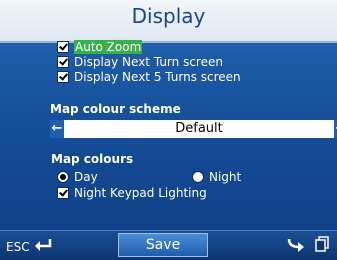 Image resolution: width=337 pixels, height=260 pixels. I want to click on auto-zoom-checkbox, so click(63, 47).